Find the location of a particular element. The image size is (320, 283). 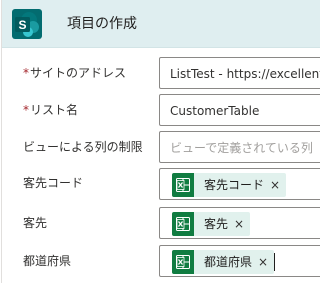

customer-code-label: 客先コード is located at coordinates (53, 183).